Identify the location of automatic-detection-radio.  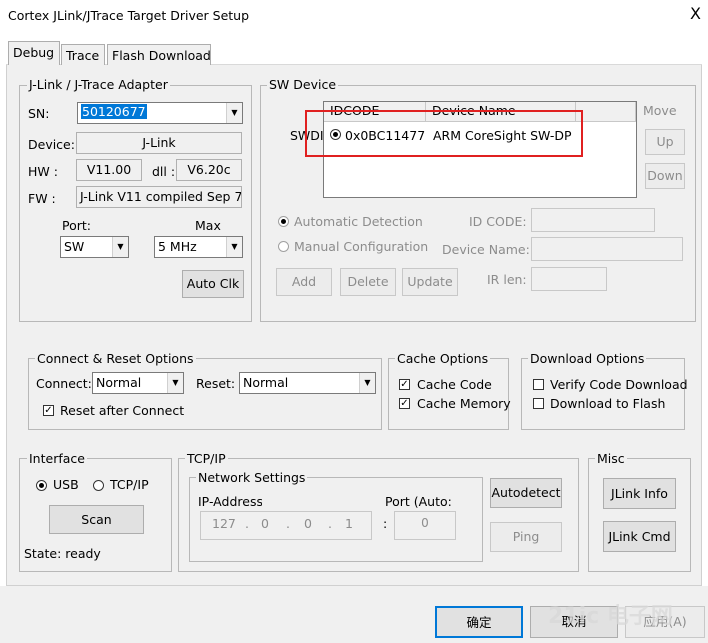
(283, 221).